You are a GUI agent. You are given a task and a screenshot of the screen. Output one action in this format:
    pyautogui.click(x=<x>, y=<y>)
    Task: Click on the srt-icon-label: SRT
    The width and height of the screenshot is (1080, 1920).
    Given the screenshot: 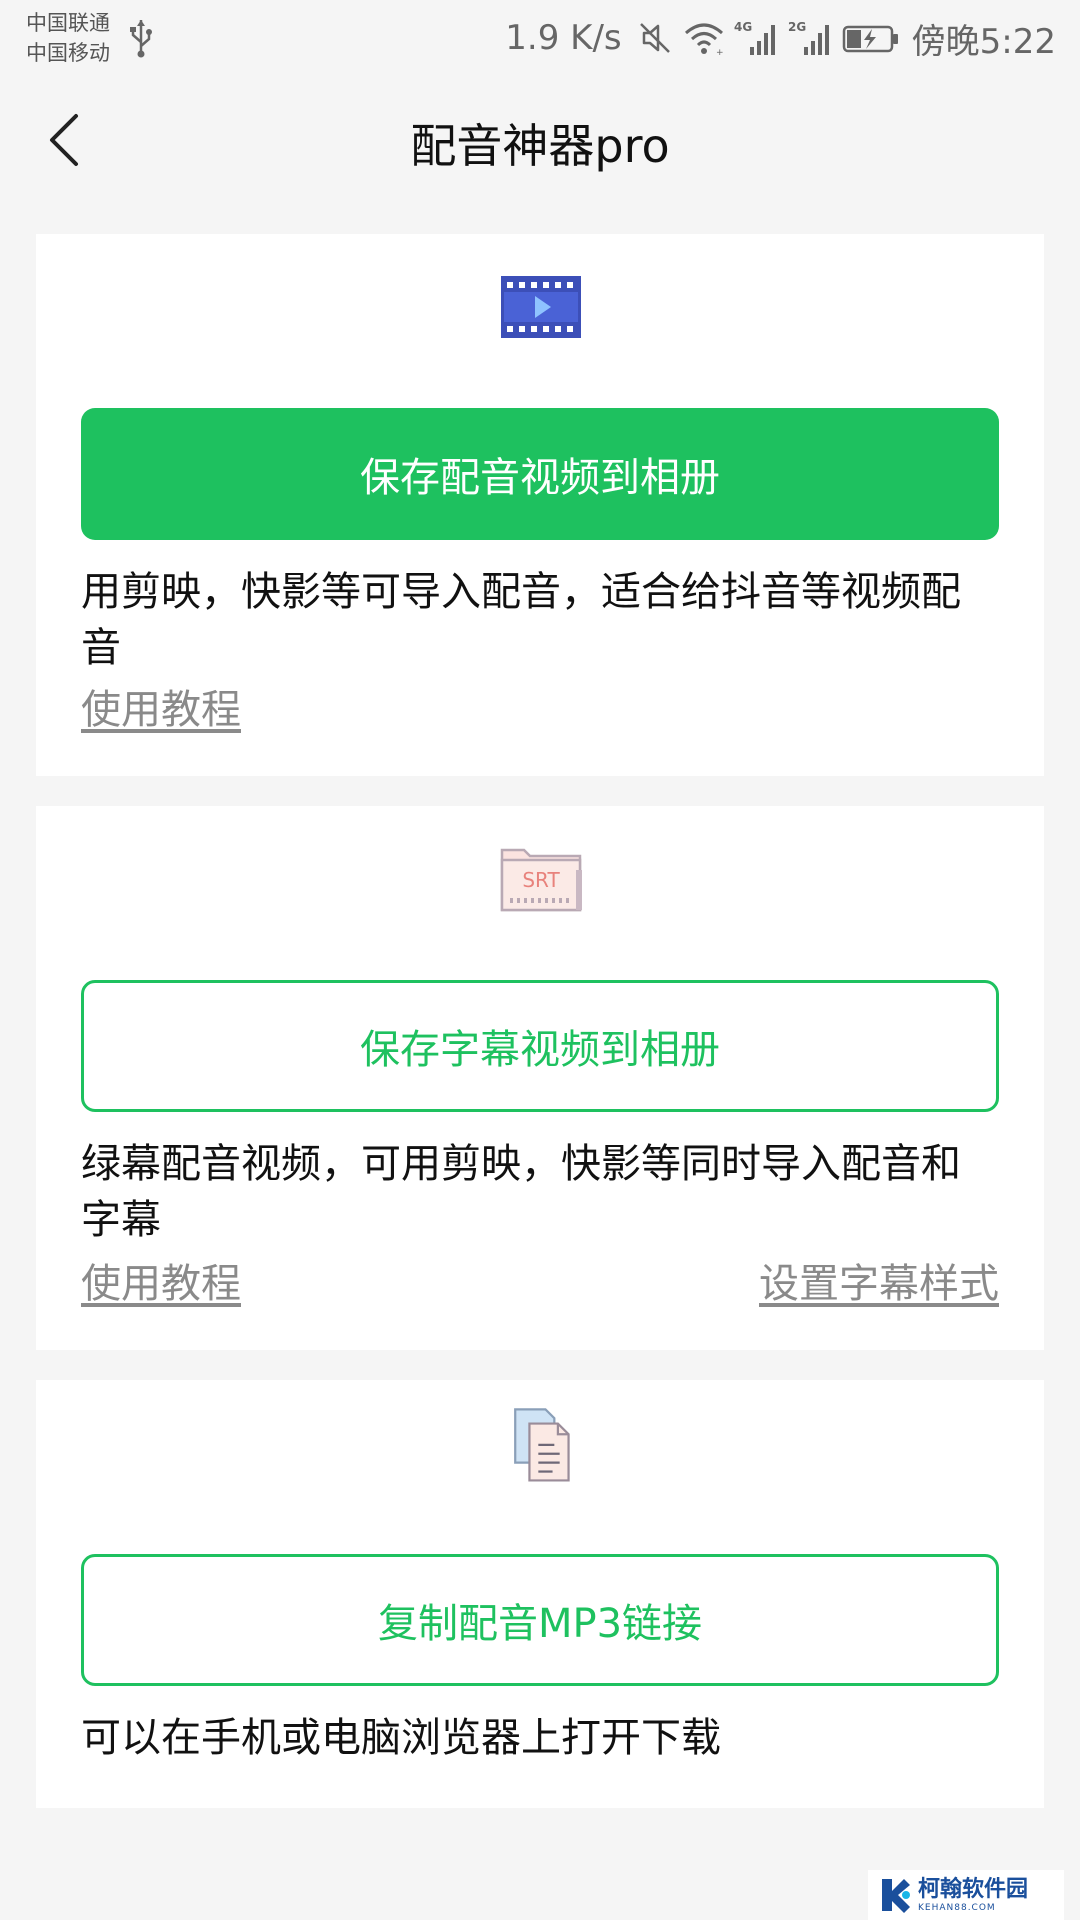 What is the action you would take?
    pyautogui.click(x=541, y=880)
    